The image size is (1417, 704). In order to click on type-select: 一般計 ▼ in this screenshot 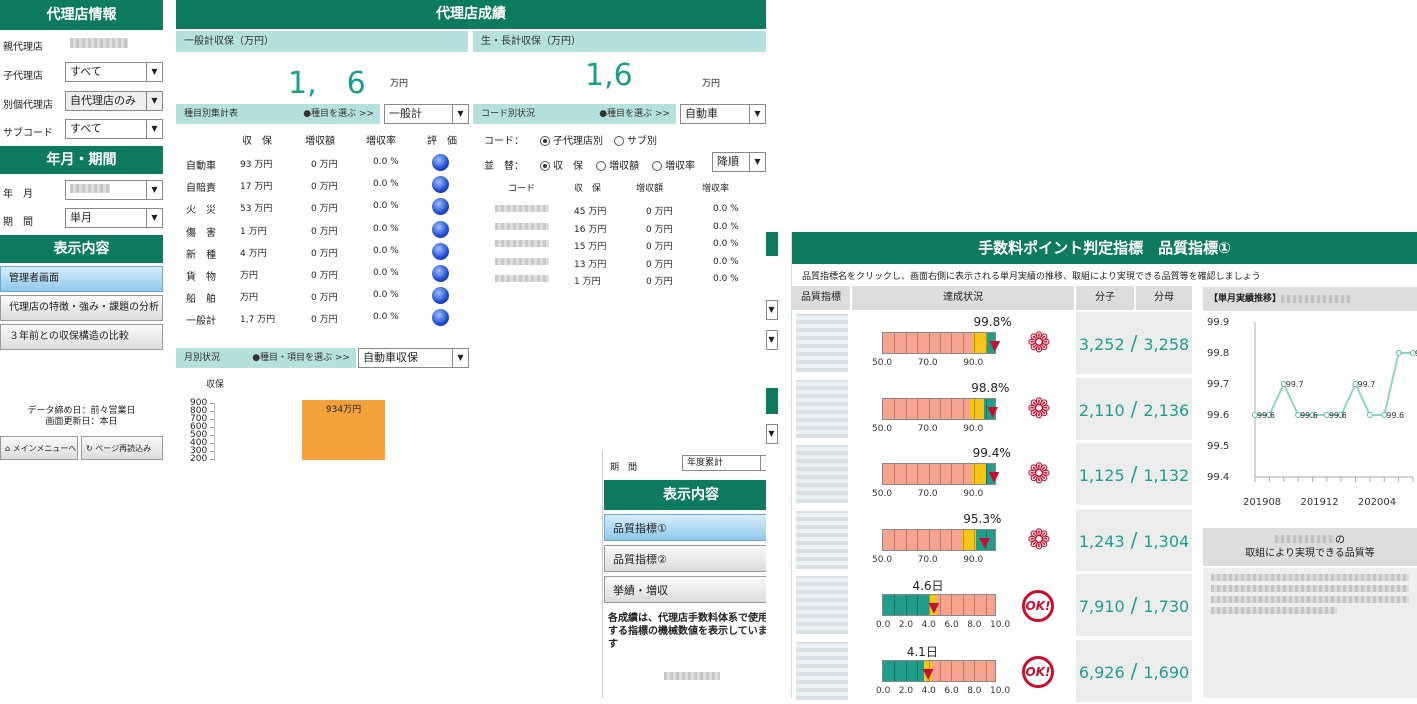, I will do `click(426, 114)`.